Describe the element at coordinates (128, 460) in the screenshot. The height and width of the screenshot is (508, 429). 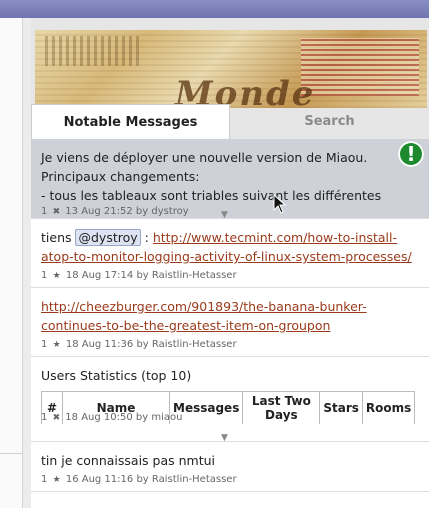
I see `message-content: tin je connaissais pas nmtui` at that location.